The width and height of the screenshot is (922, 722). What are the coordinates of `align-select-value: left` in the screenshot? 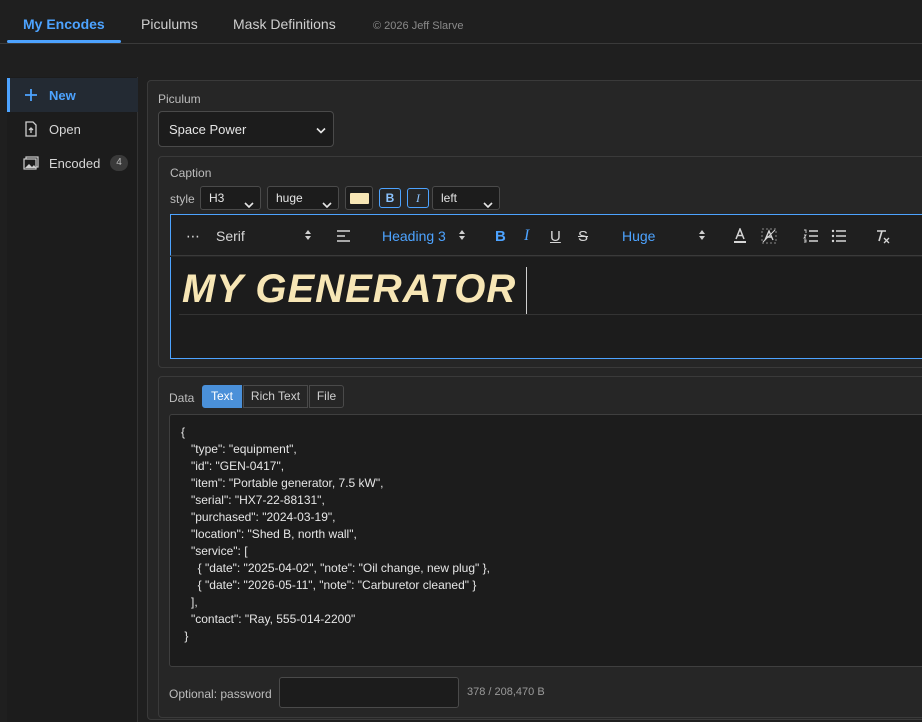 It's located at (449, 198).